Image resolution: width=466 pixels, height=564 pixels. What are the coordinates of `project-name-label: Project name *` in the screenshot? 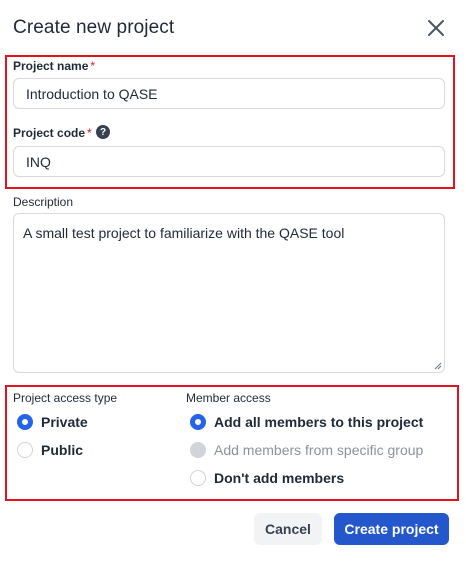 It's located at (54, 66).